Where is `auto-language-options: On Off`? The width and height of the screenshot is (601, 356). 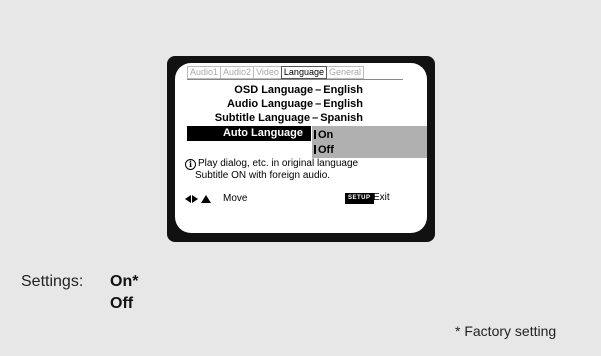 auto-language-options: On Off is located at coordinates (369, 142).